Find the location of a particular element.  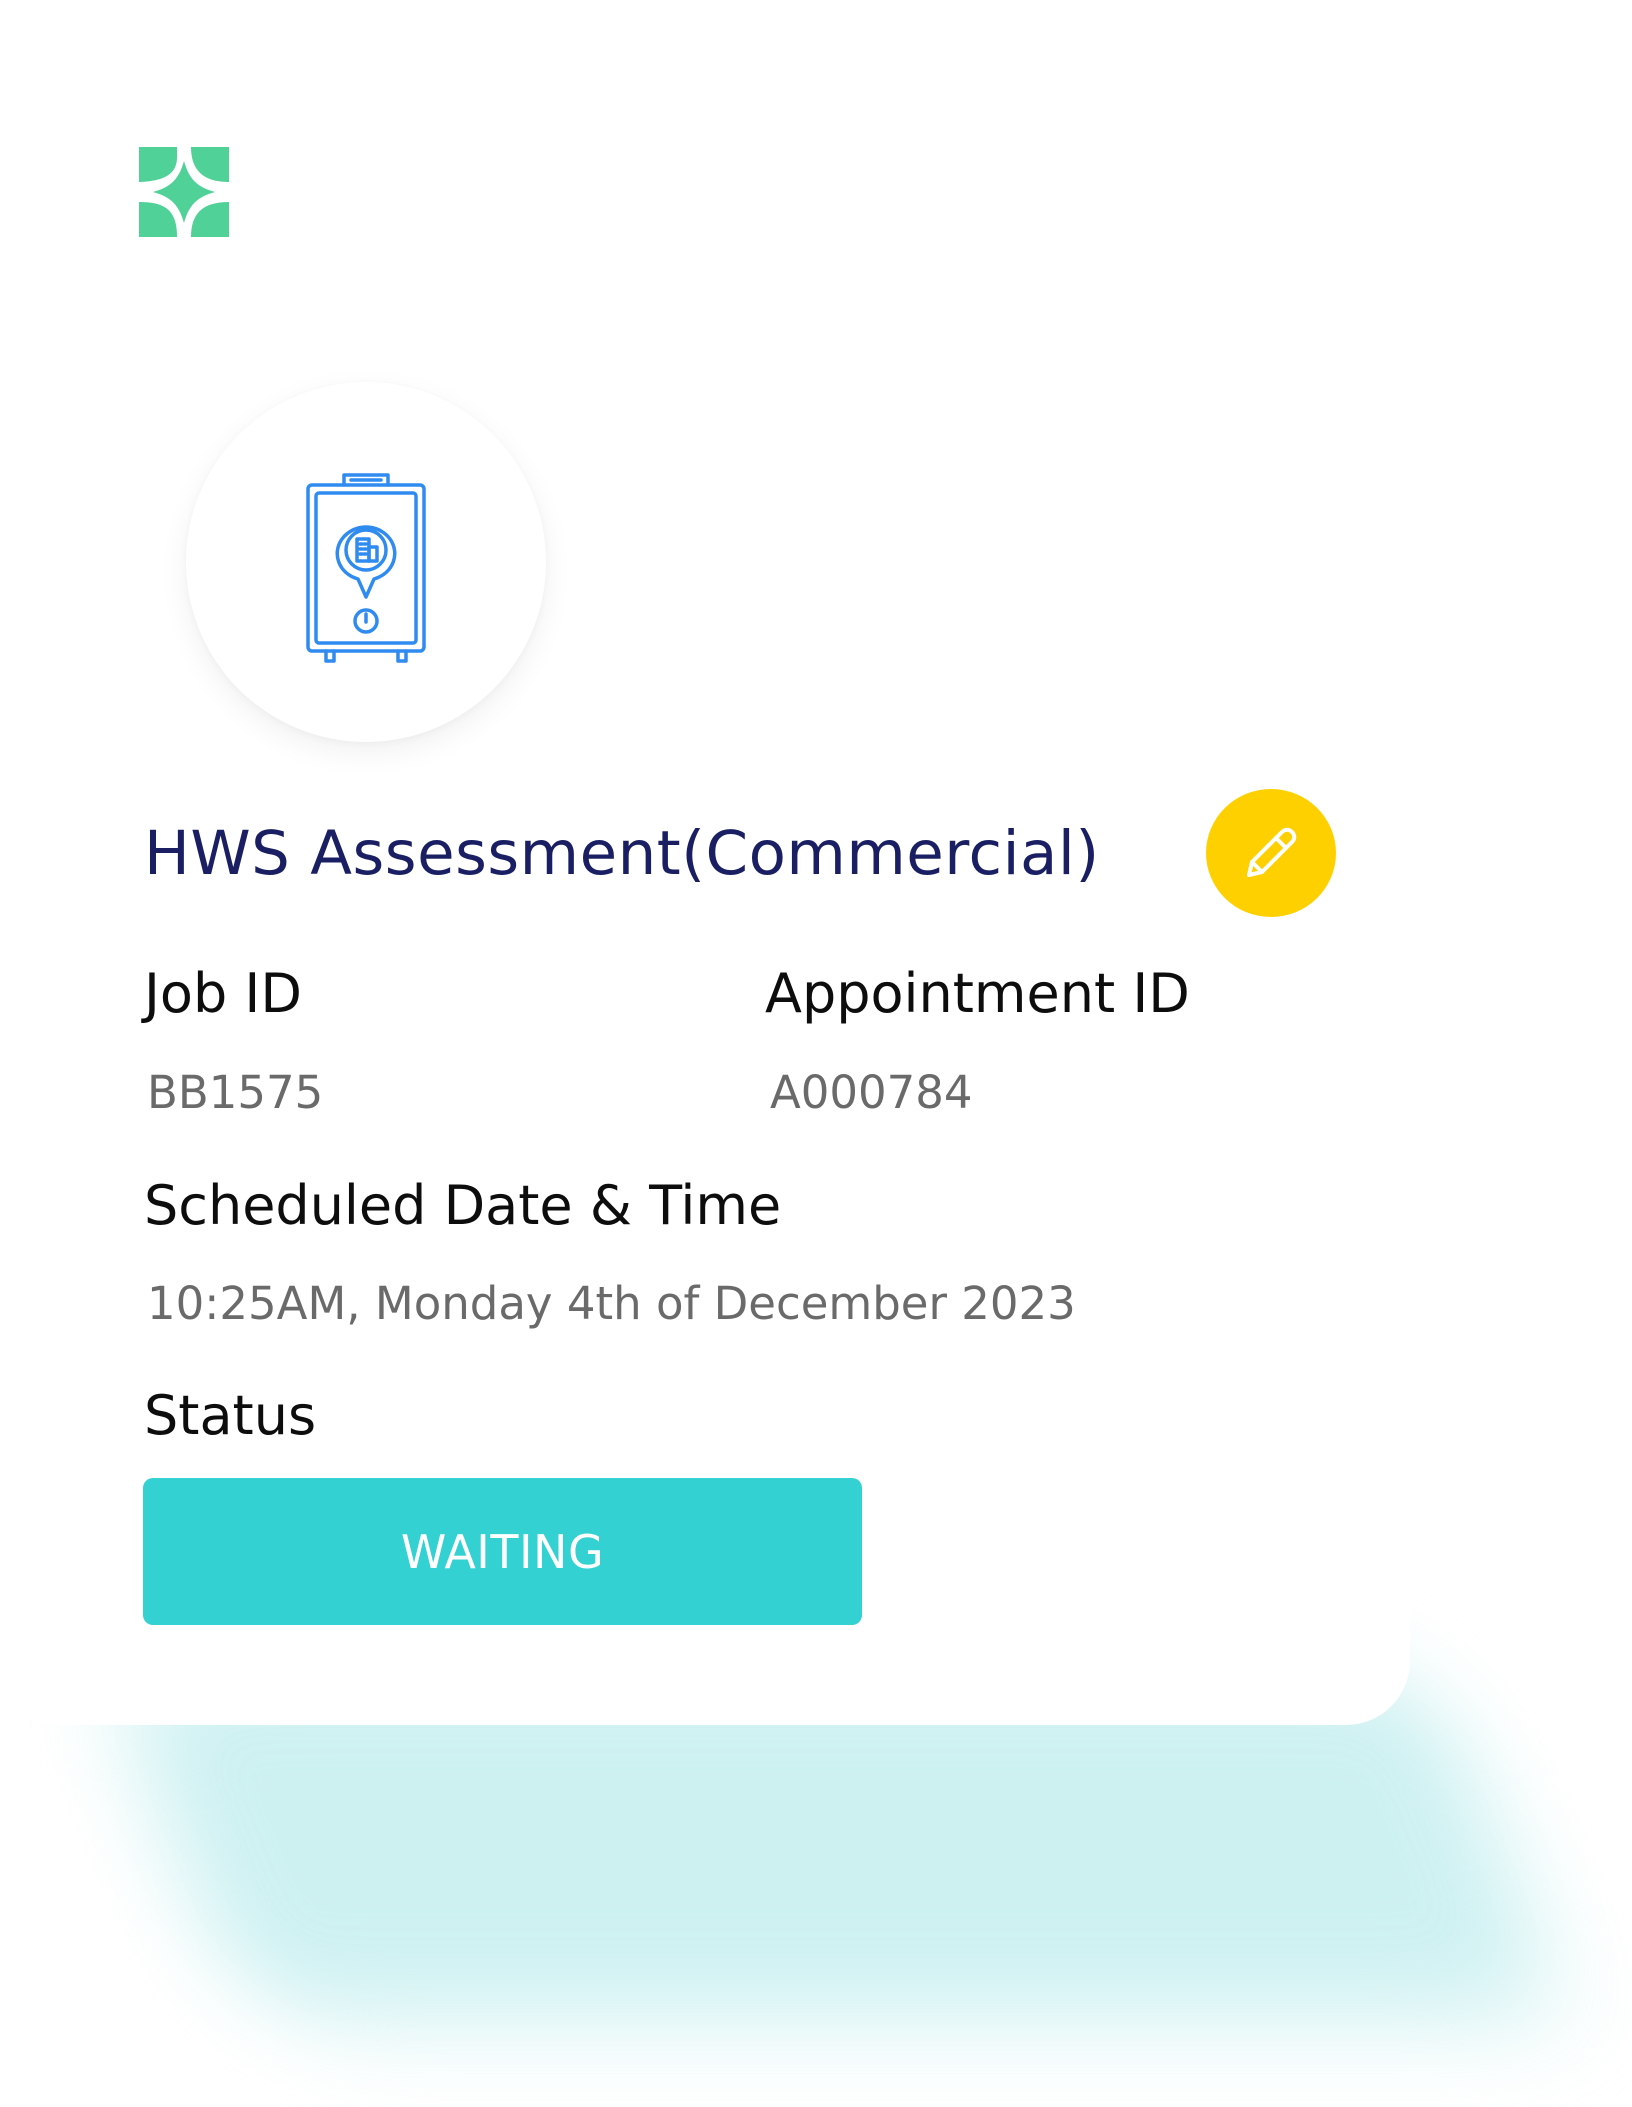

scheduled-label: Scheduled Date & Time is located at coordinates (463, 1205).